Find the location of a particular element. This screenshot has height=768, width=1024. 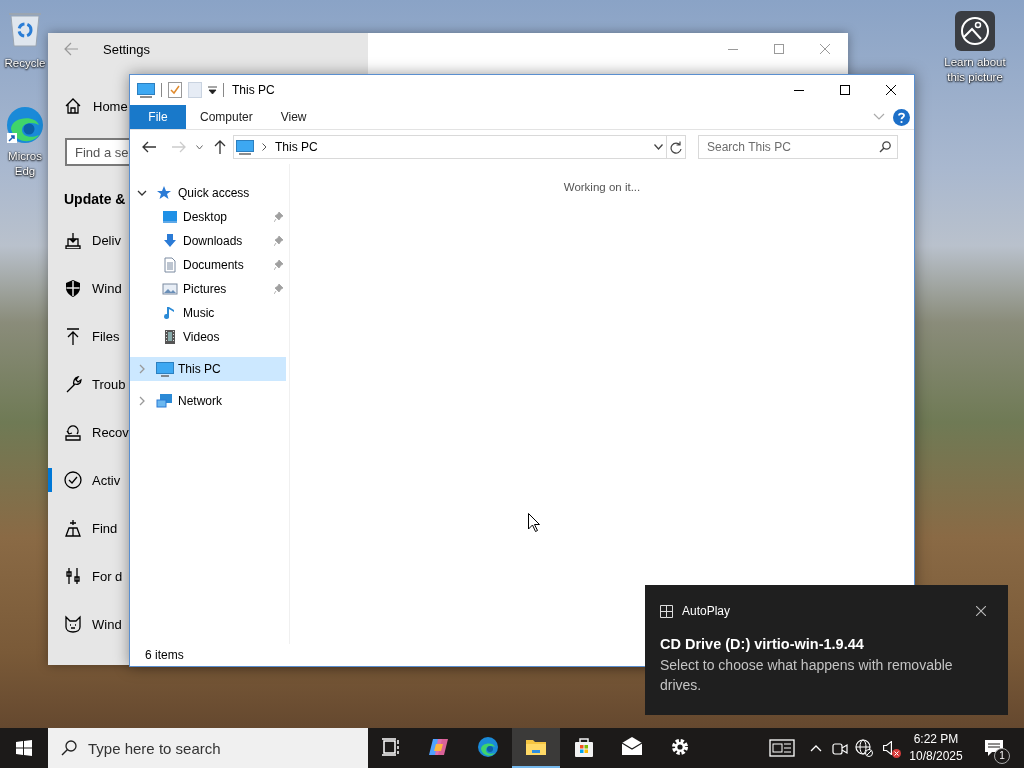

document-icon is located at coordinates (170, 265).